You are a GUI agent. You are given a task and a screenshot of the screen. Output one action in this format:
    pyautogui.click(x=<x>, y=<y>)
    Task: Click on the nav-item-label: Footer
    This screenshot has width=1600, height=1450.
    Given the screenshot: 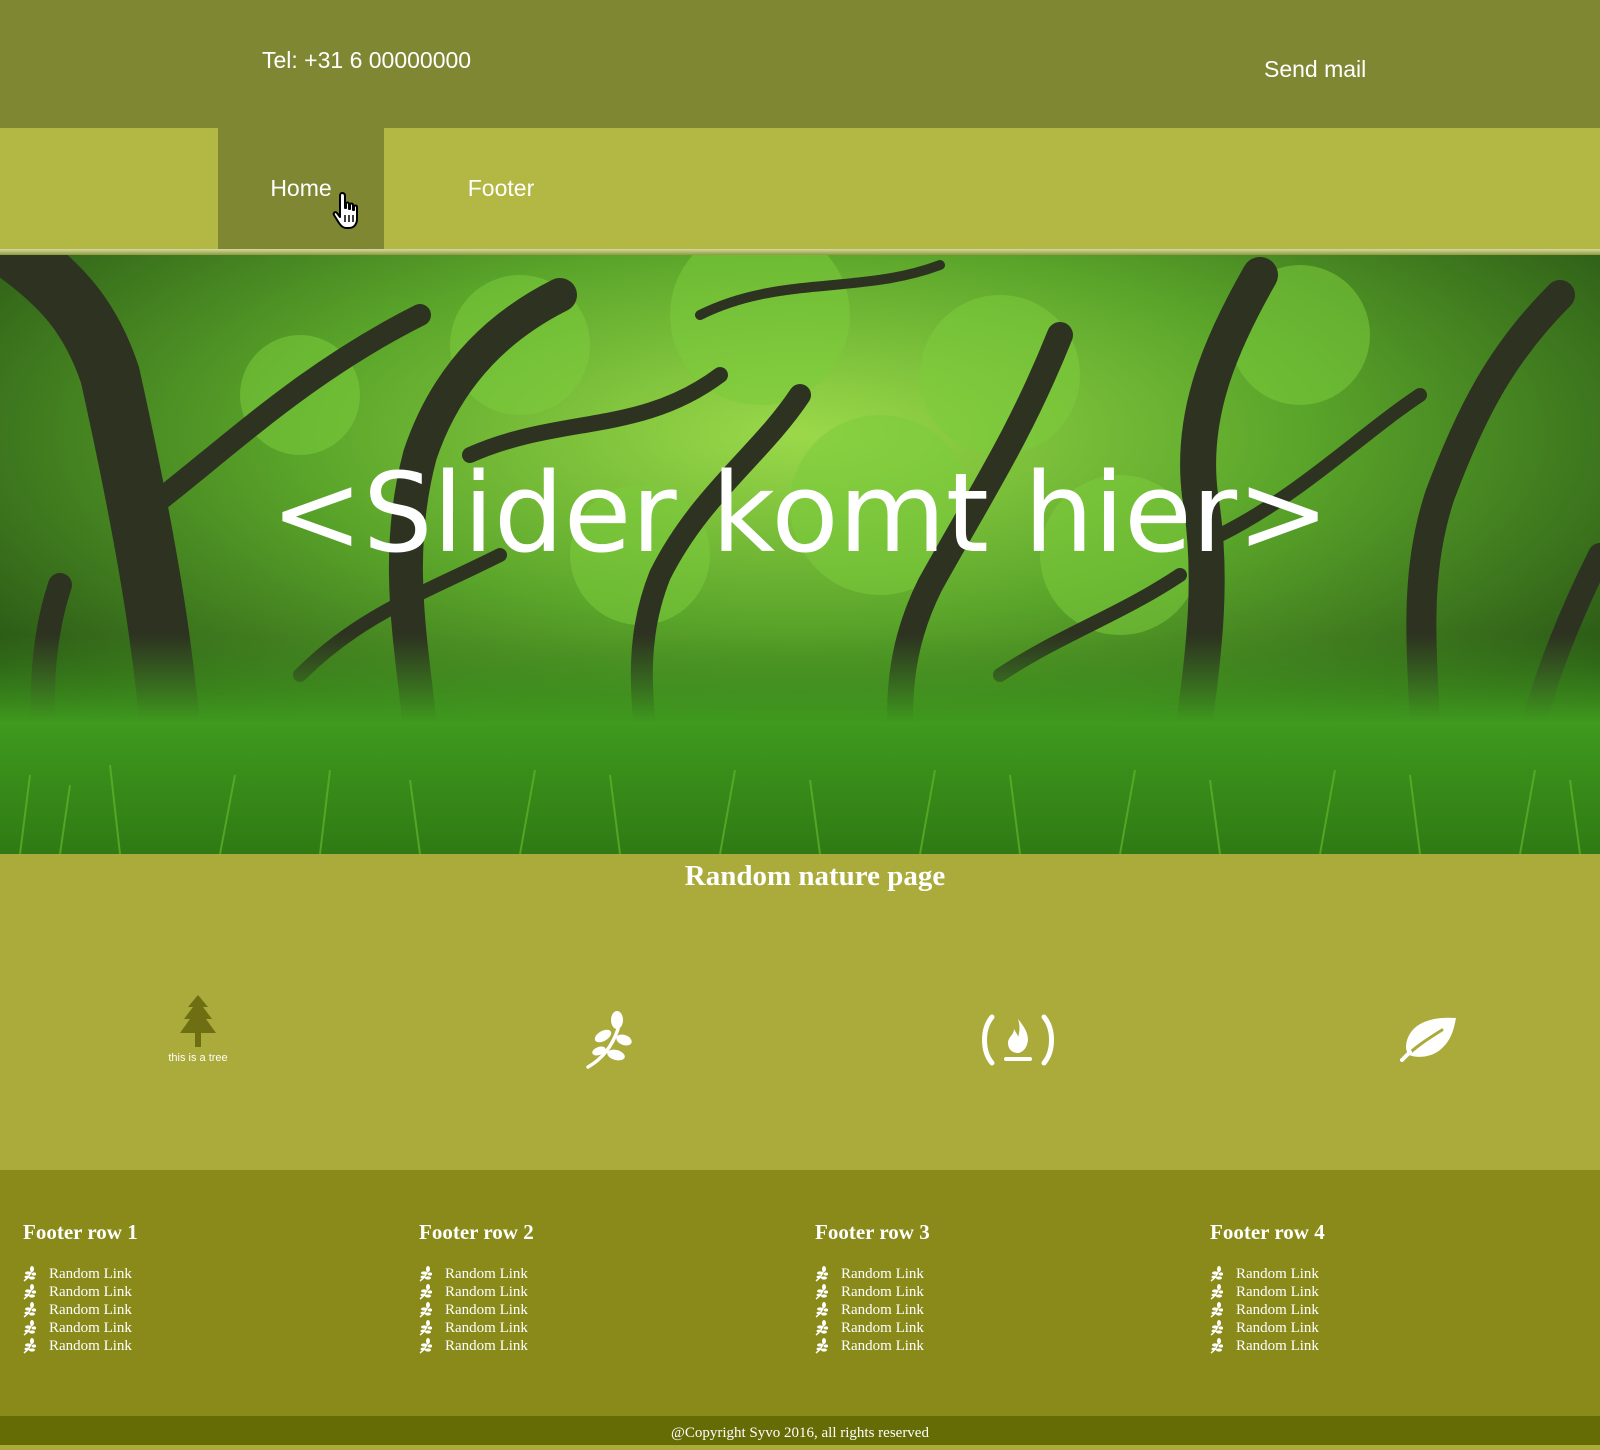 What is the action you would take?
    pyautogui.click(x=501, y=188)
    